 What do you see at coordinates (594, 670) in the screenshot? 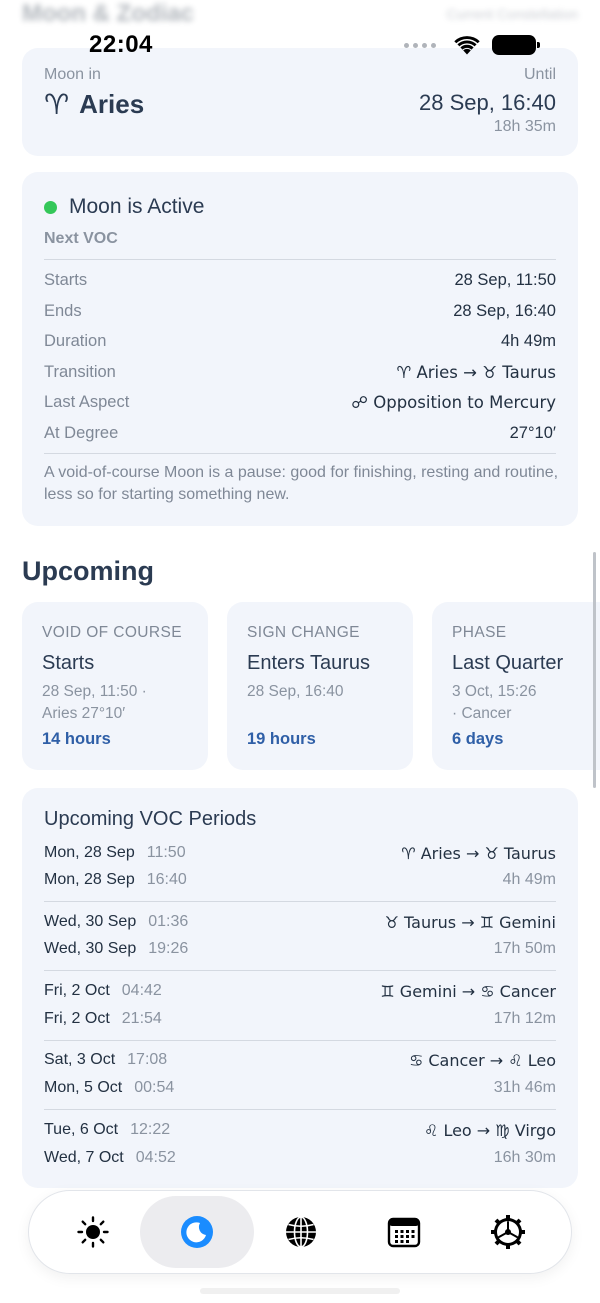
I see `scrollbar` at bounding box center [594, 670].